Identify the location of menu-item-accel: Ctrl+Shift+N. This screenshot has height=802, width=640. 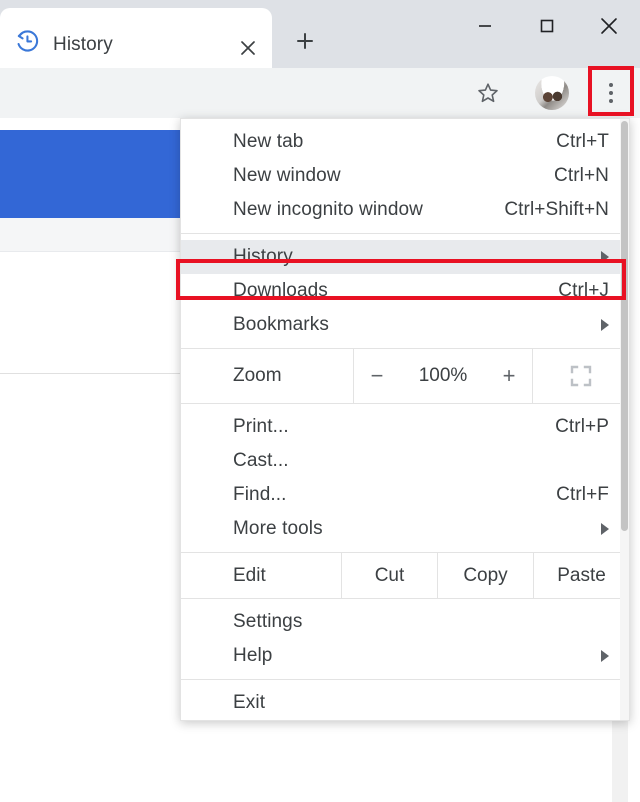
(556, 209).